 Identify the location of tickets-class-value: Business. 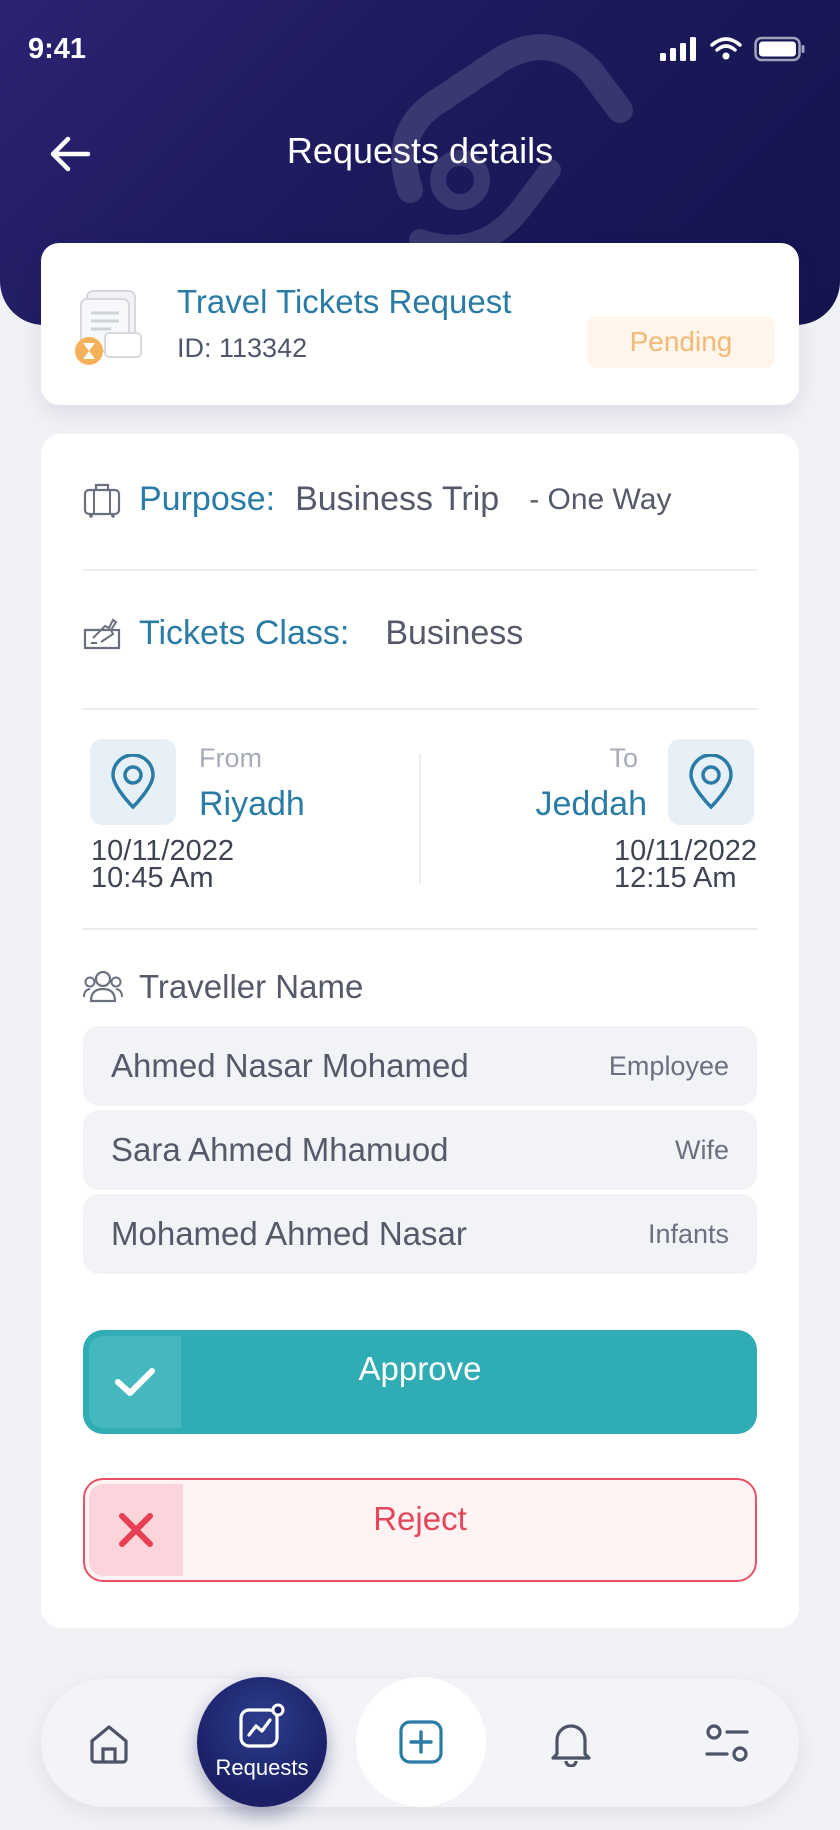
(454, 633).